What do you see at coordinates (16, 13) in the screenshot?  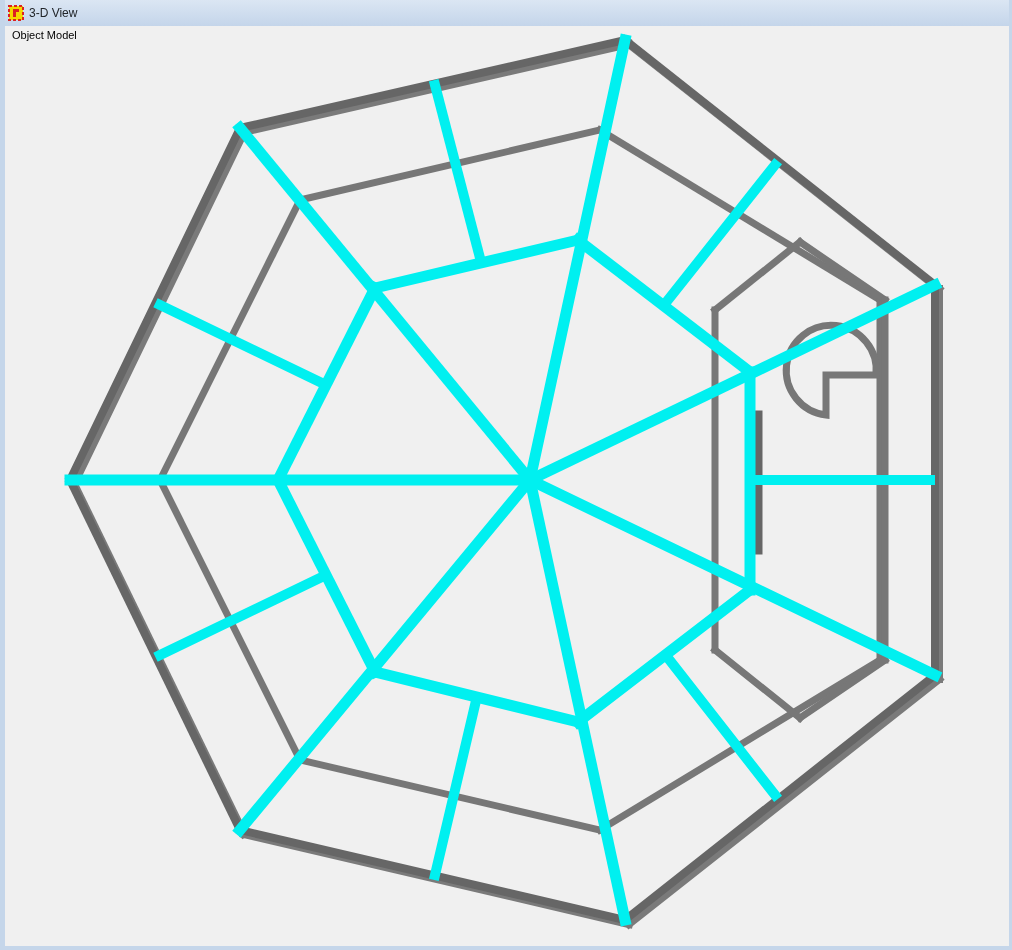 I see `app-icon` at bounding box center [16, 13].